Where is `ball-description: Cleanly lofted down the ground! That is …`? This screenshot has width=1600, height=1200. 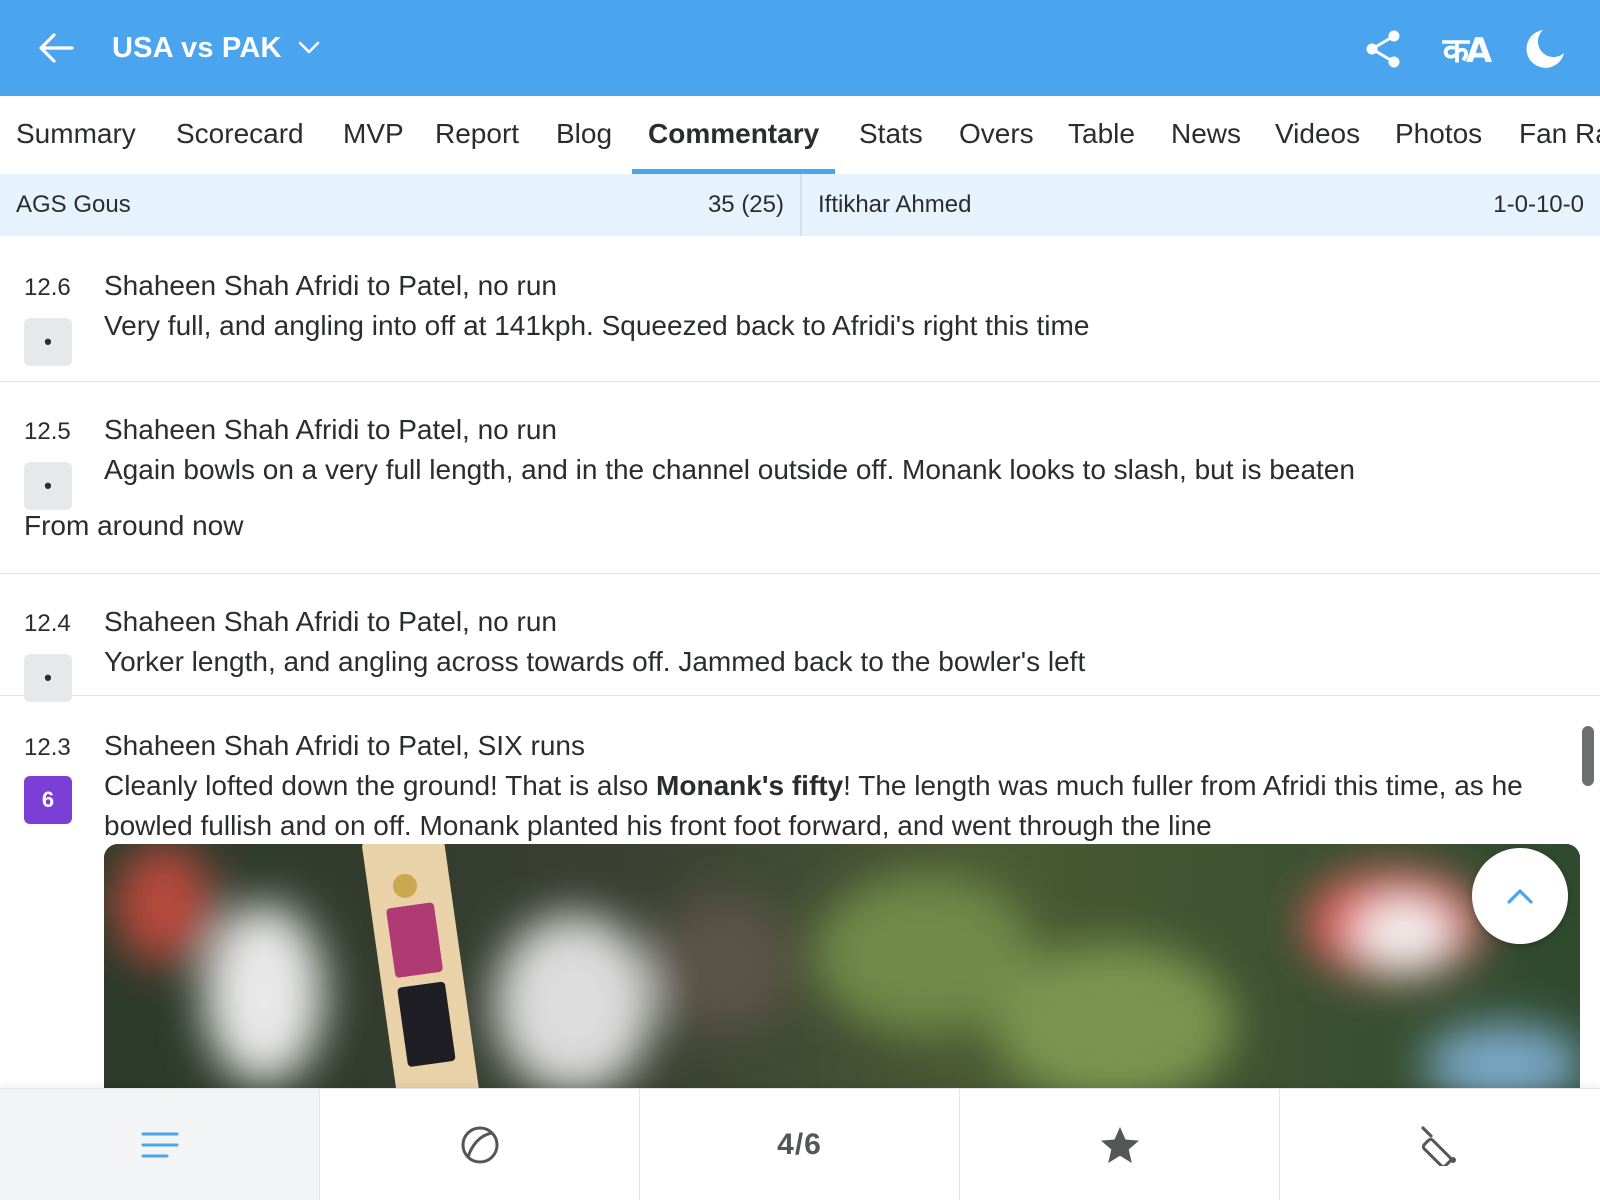 ball-description: Cleanly lofted down the ground! That is … is located at coordinates (844, 806).